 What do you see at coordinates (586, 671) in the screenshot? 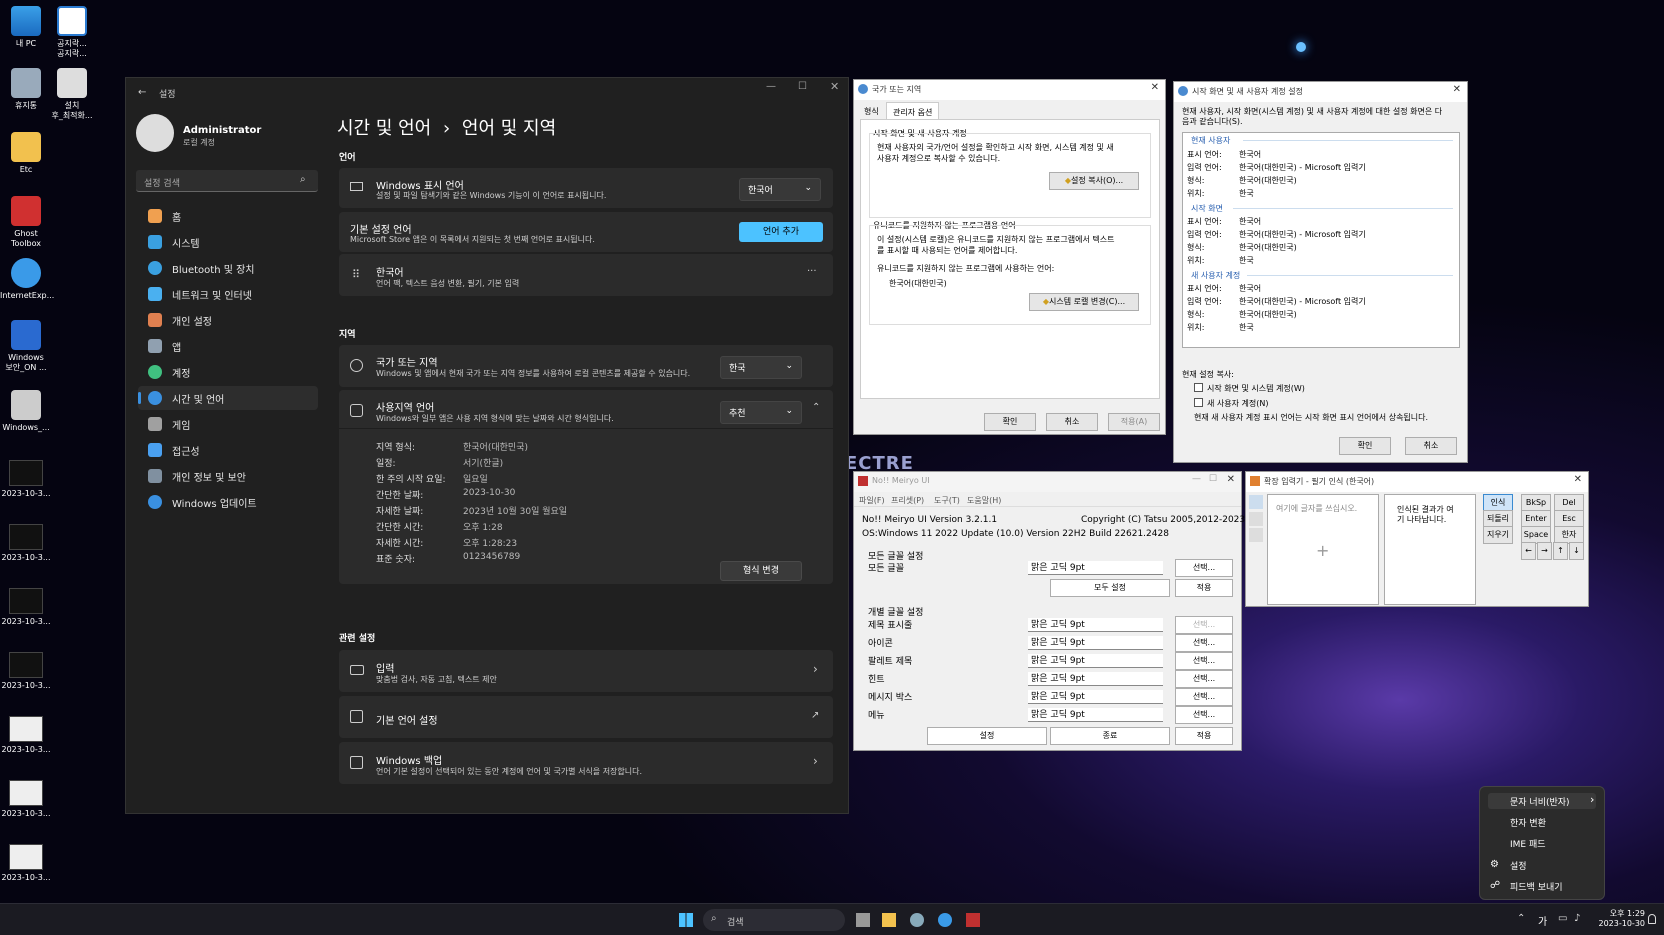
I see `card-typing: 입력 맞춤법 검사, 자동 고침, 텍스트 제안 ›` at bounding box center [586, 671].